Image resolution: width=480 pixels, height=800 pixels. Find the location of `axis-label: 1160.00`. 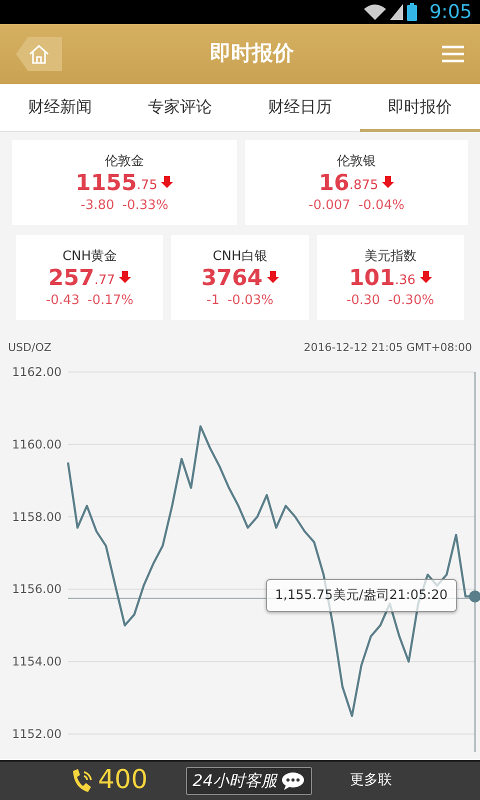

axis-label: 1160.00 is located at coordinates (37, 444).